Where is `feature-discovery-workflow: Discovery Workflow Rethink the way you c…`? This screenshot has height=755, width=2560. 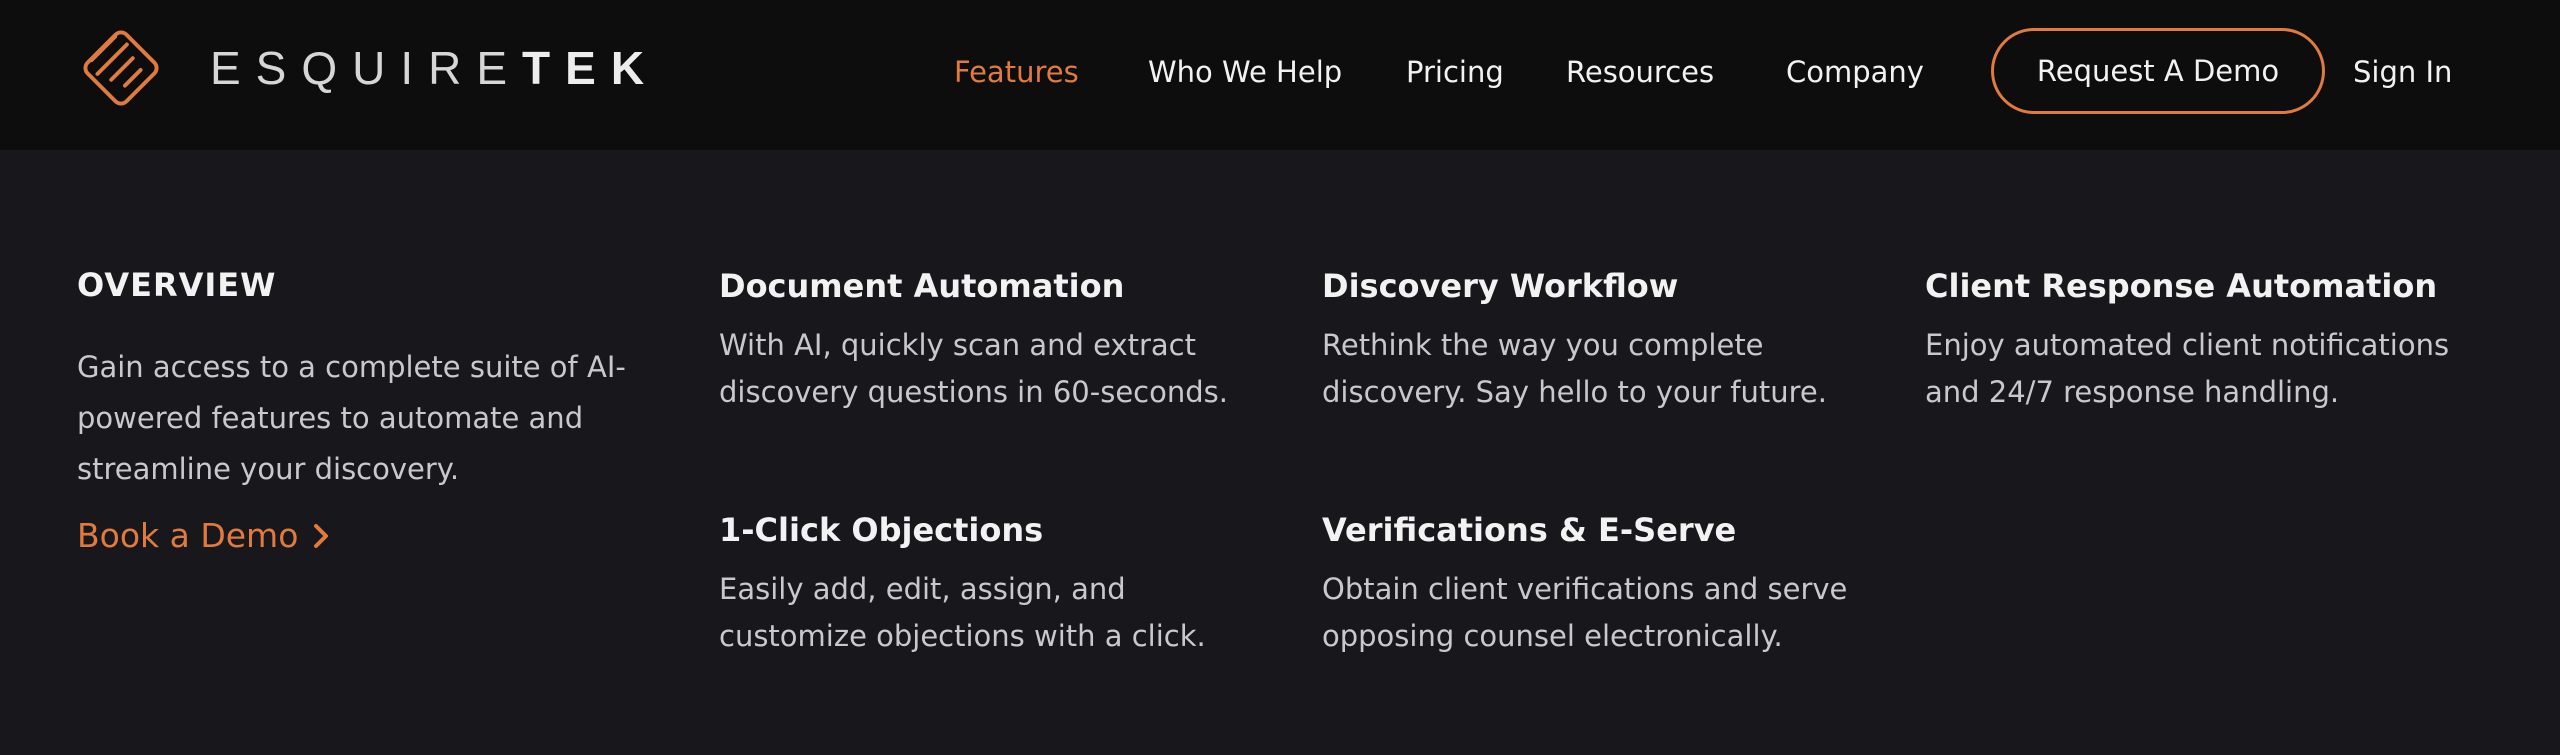 feature-discovery-workflow: Discovery Workflow Rethink the way you c… is located at coordinates (1602, 341).